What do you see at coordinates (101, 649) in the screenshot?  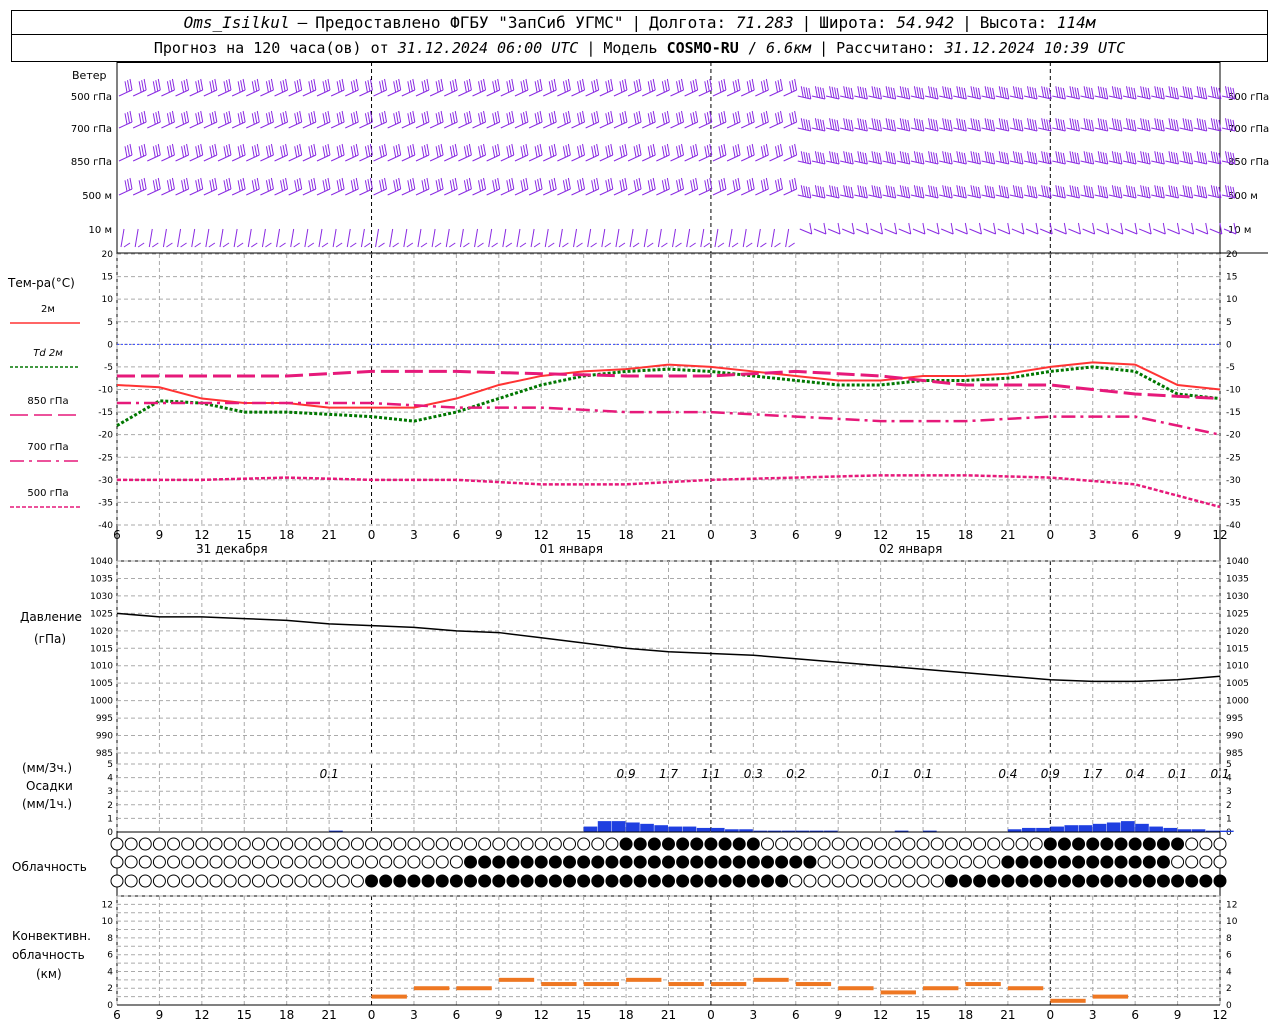 I see `pressure-tick-left: 1015` at bounding box center [101, 649].